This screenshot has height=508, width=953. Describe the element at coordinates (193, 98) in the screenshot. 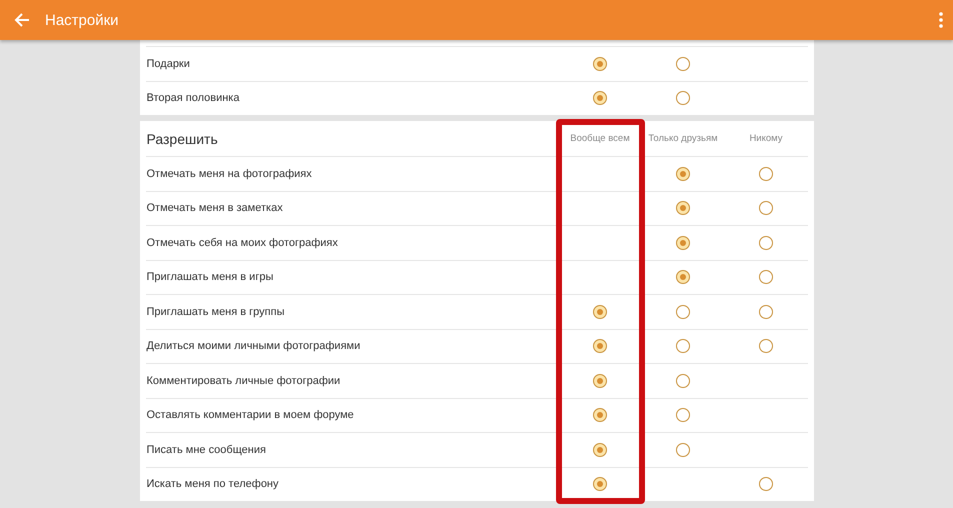

I see `setting-label: Вторая половинка` at that location.